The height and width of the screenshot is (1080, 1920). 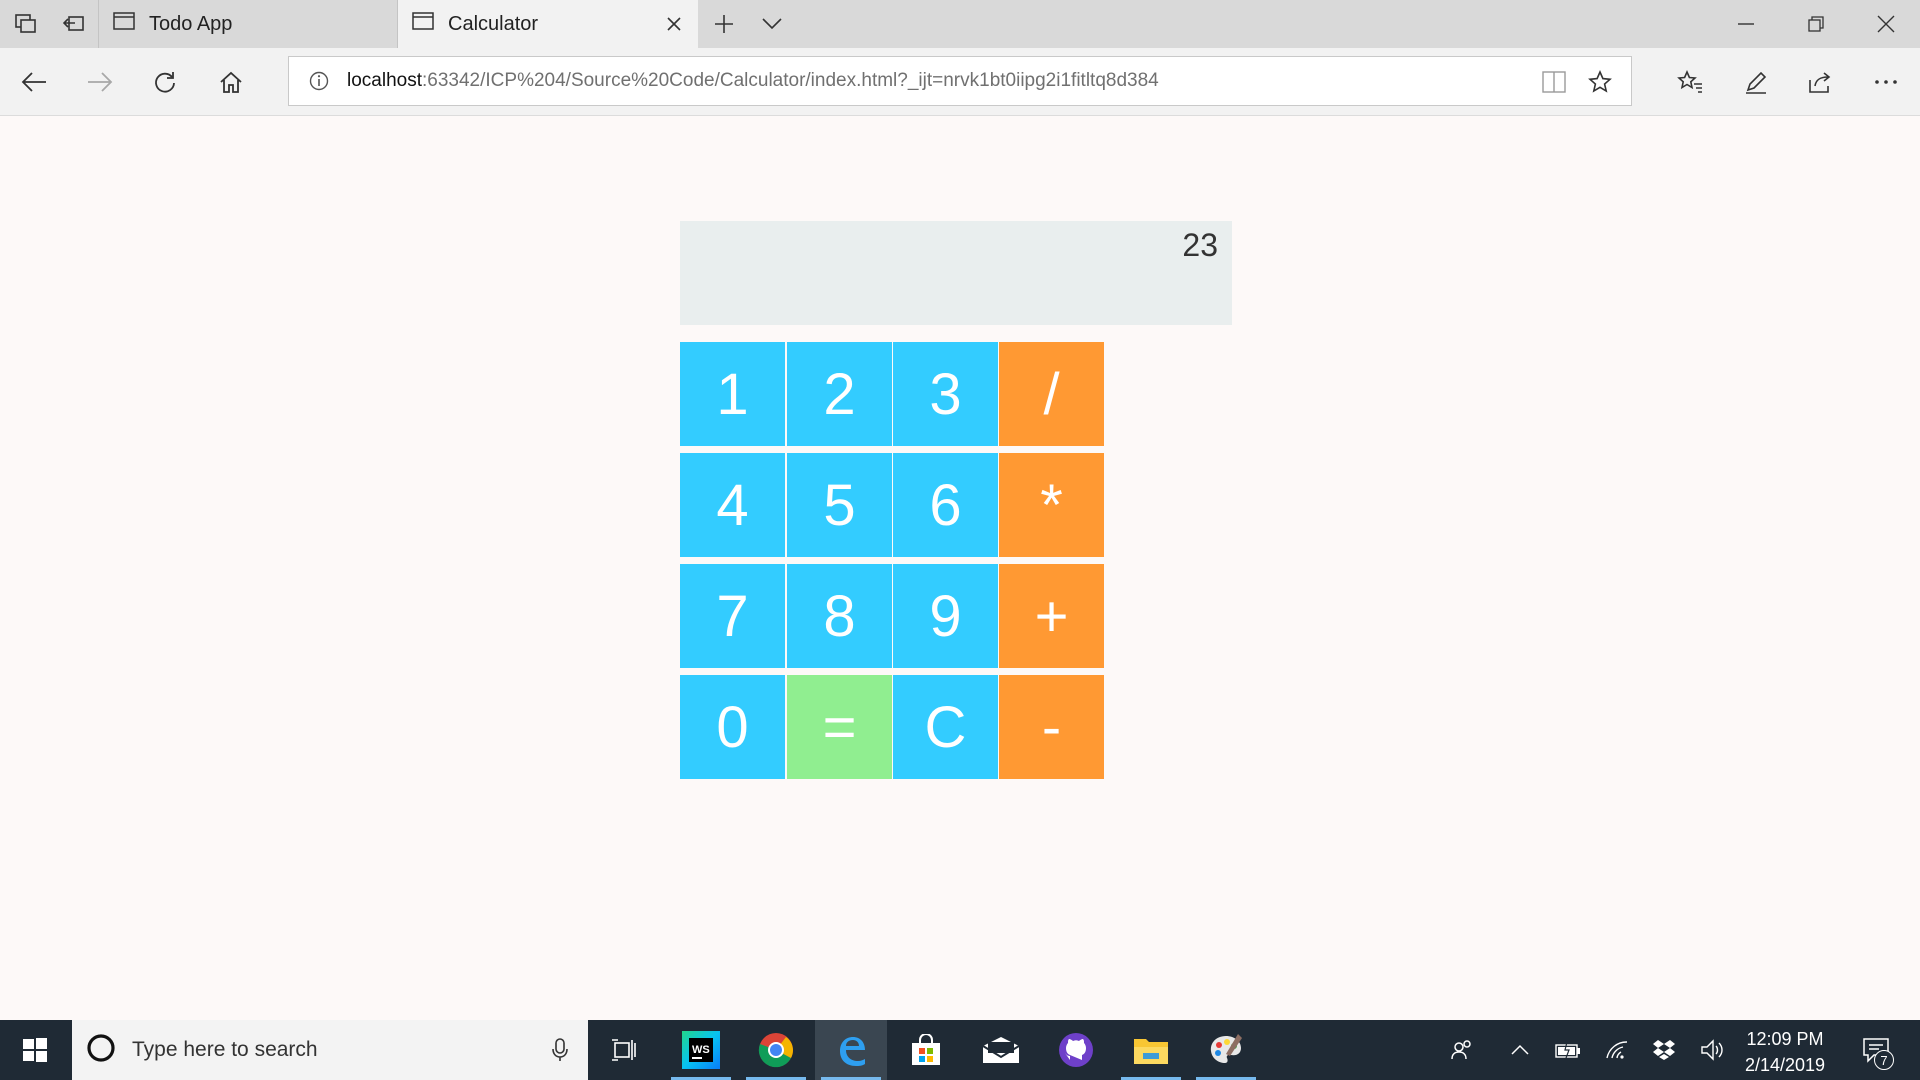 What do you see at coordinates (1884, 1060) in the screenshot?
I see `notification-count-badge: 7` at bounding box center [1884, 1060].